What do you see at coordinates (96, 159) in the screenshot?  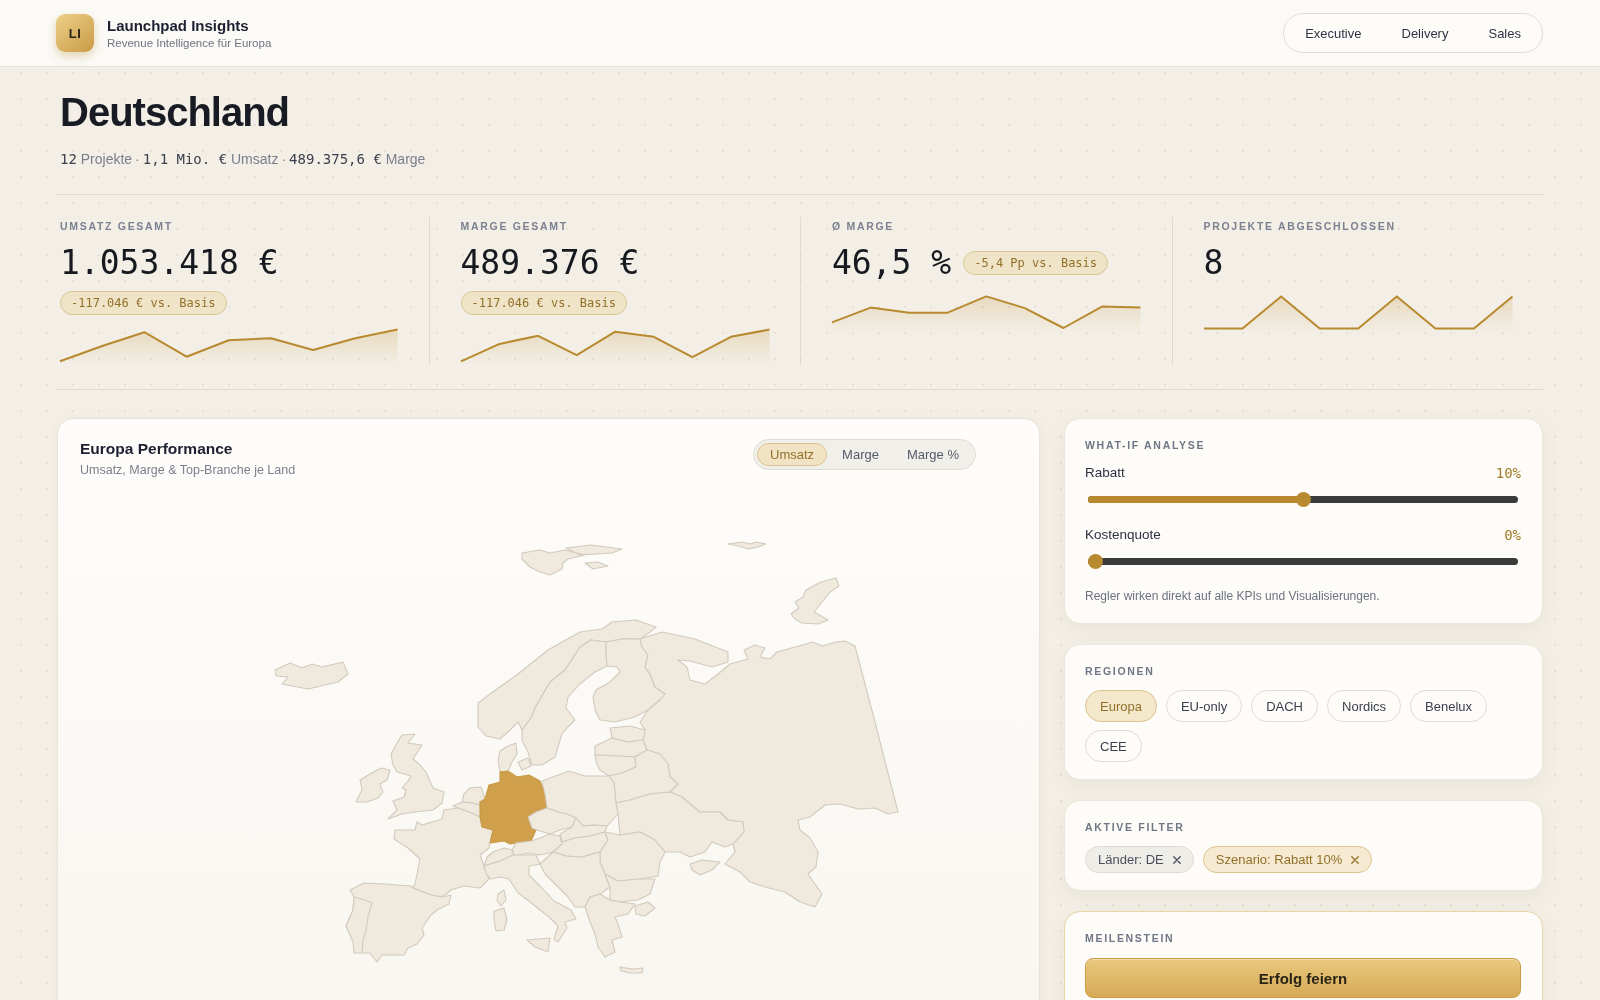 I see `summary-stat: 12 Projekte` at bounding box center [96, 159].